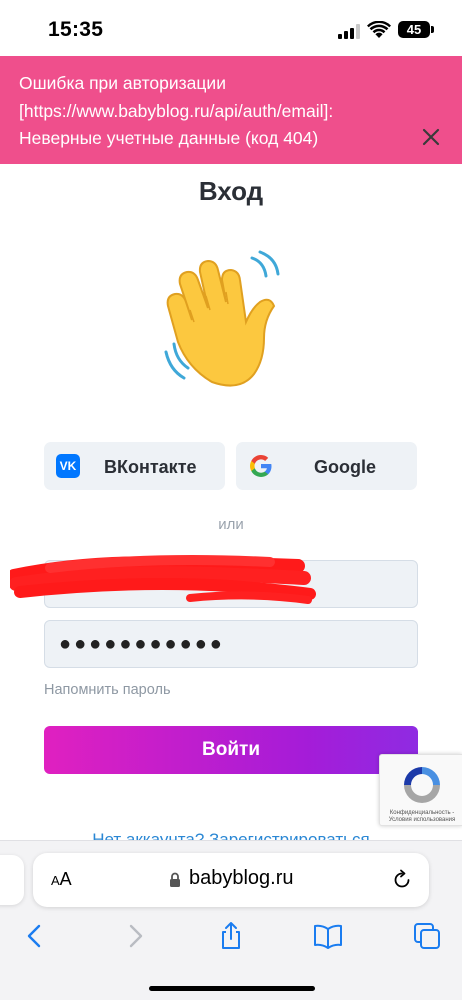  What do you see at coordinates (231, 524) in the screenshot?
I see `or-divider: или` at bounding box center [231, 524].